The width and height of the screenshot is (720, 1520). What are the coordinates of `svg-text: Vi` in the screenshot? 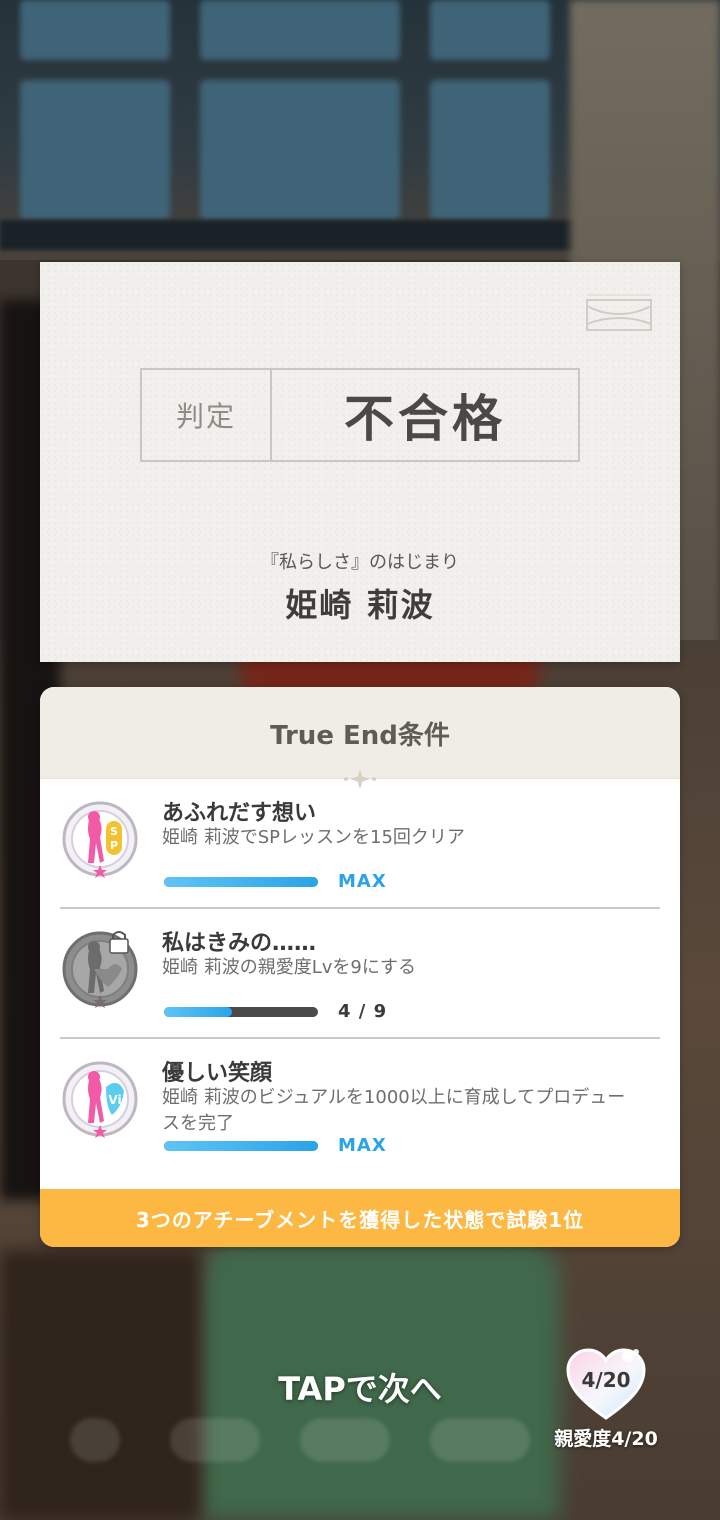 It's located at (114, 1100).